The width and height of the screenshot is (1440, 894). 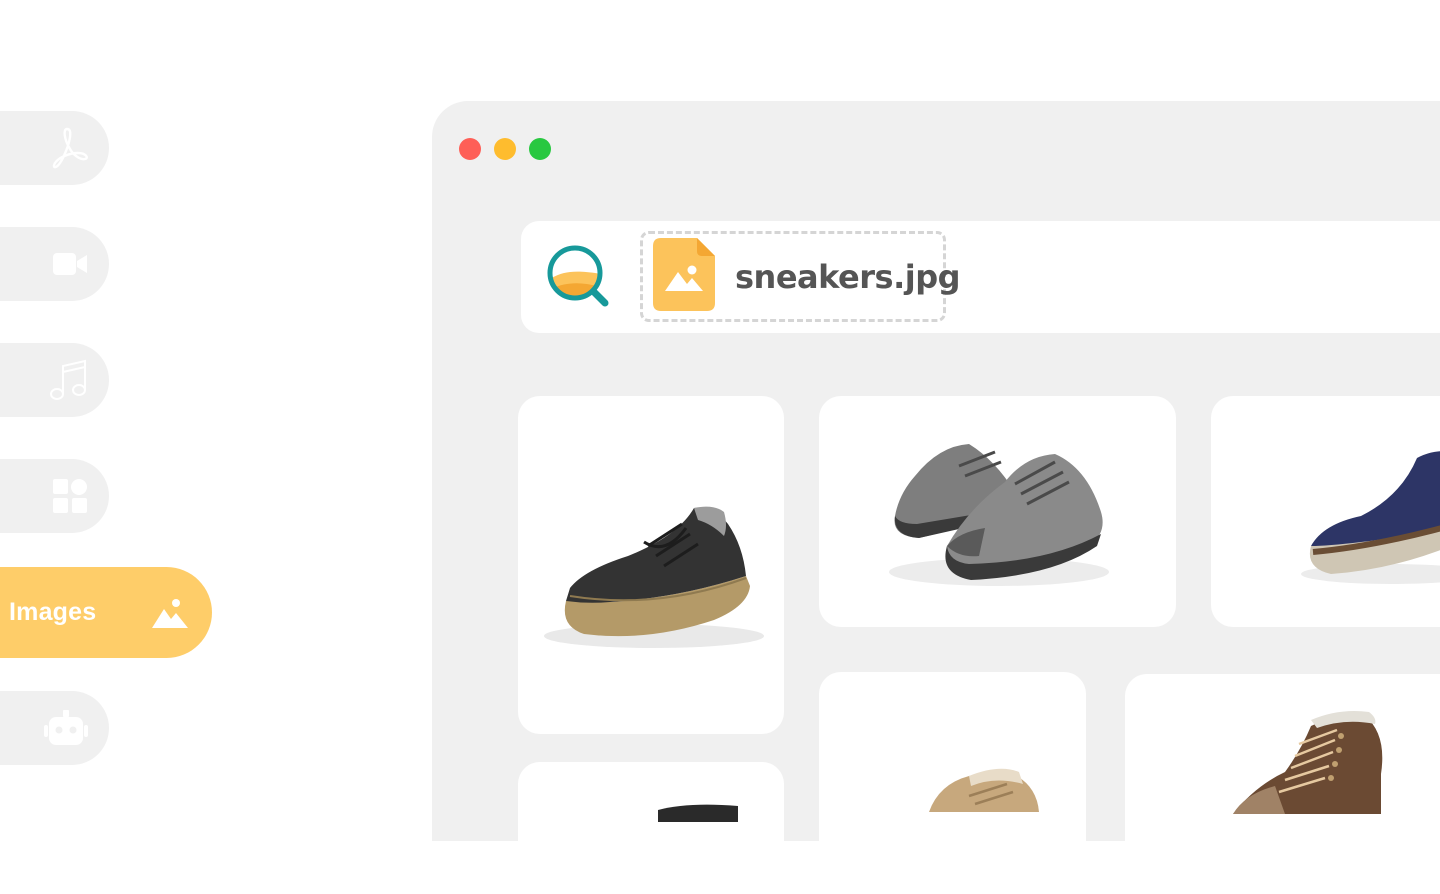 What do you see at coordinates (684, 276) in the screenshot?
I see `image-file-icon` at bounding box center [684, 276].